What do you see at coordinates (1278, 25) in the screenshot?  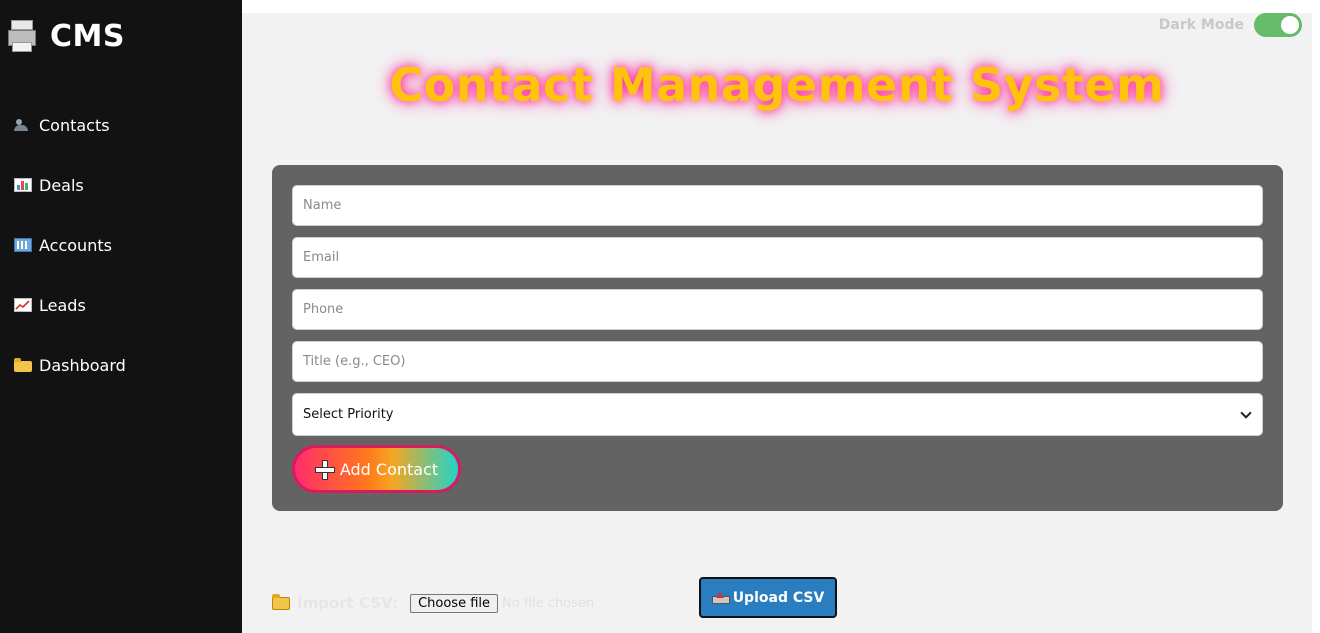 I see `dark-mode-toggle` at bounding box center [1278, 25].